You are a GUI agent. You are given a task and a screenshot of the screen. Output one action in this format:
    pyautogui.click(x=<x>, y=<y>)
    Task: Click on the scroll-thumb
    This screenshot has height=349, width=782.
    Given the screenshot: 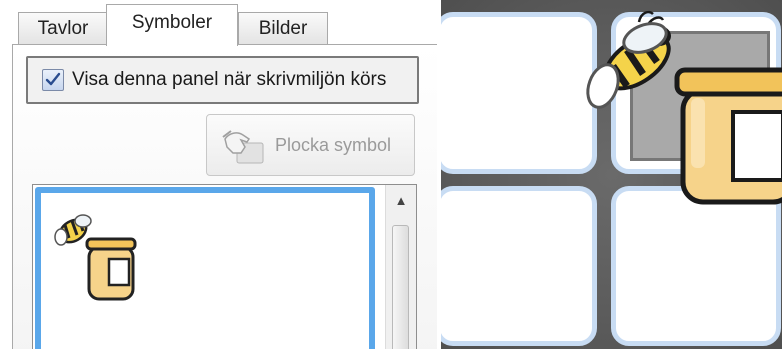 What is the action you would take?
    pyautogui.click(x=400, y=287)
    